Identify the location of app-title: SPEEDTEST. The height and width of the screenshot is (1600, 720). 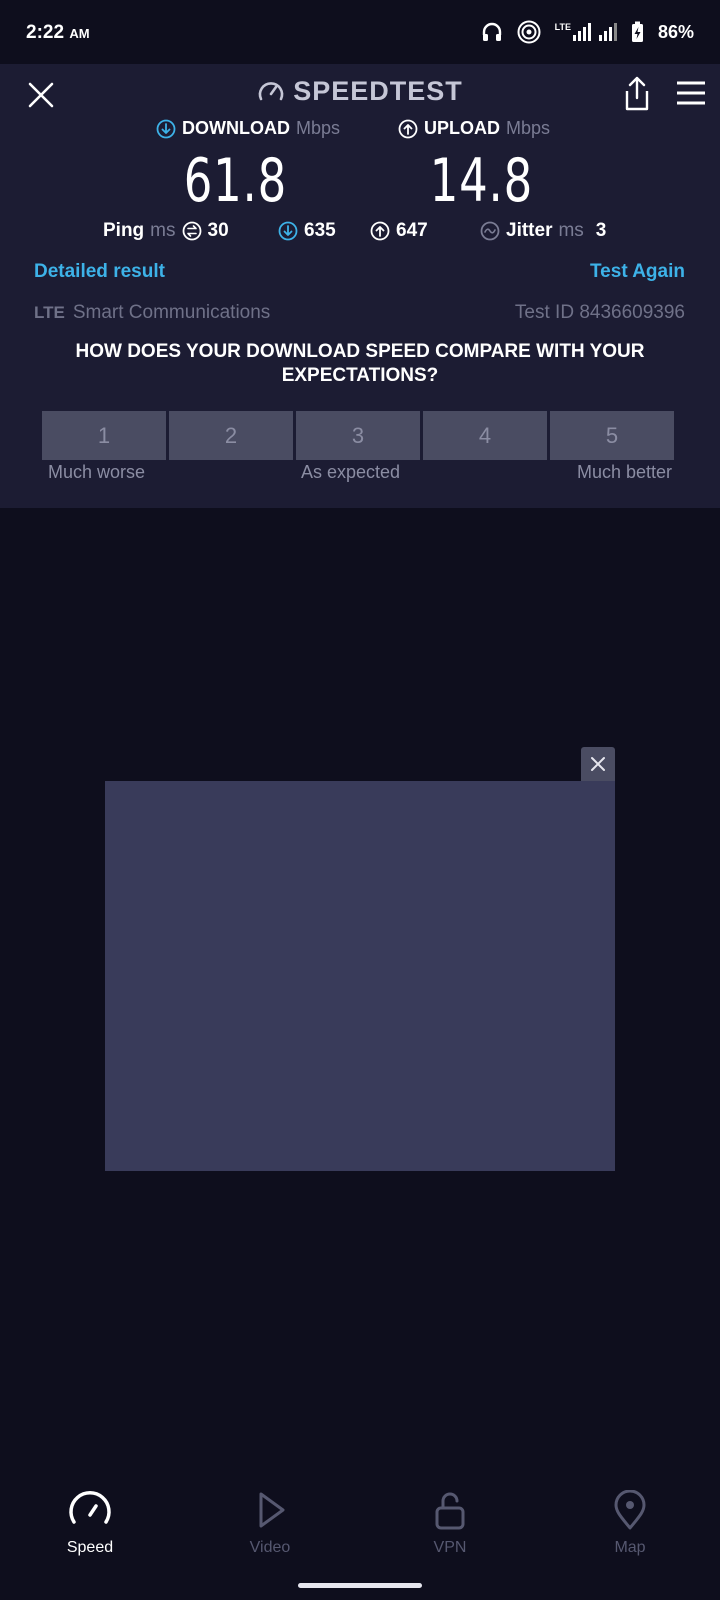
(360, 91).